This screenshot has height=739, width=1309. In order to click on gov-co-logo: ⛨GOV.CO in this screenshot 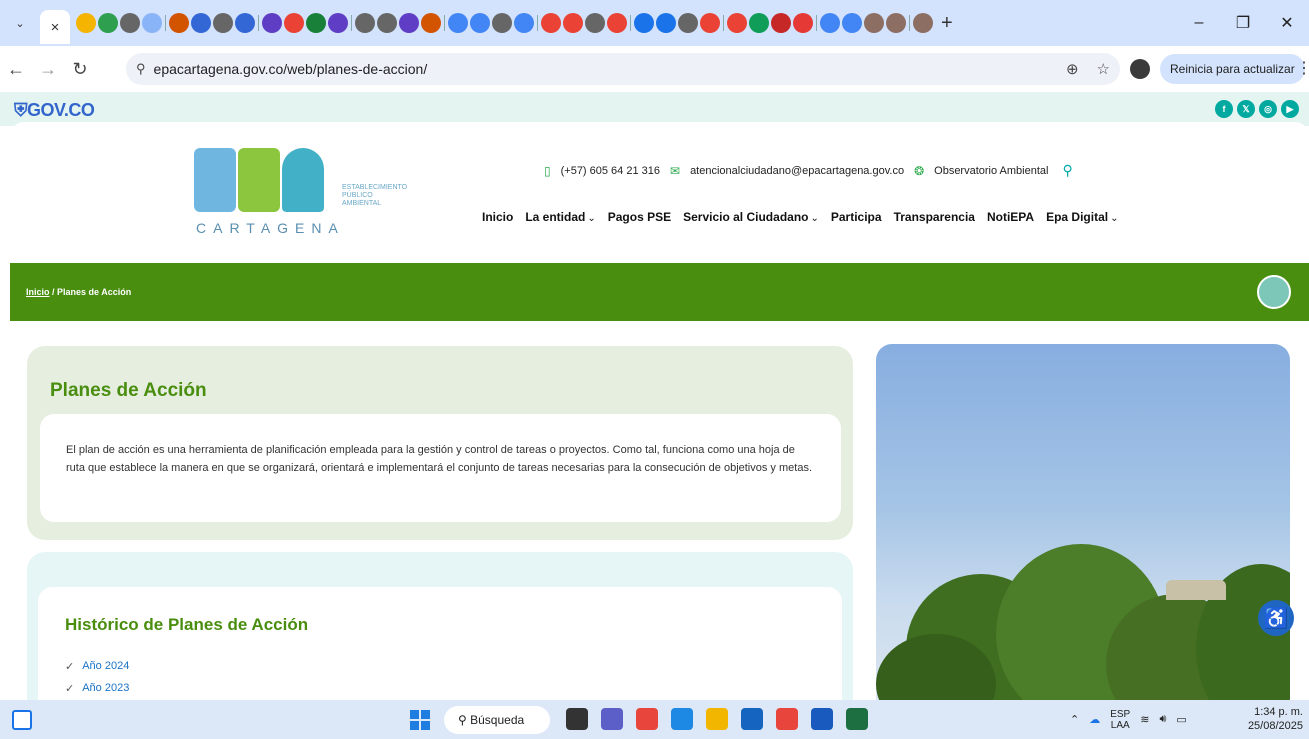, I will do `click(54, 110)`.